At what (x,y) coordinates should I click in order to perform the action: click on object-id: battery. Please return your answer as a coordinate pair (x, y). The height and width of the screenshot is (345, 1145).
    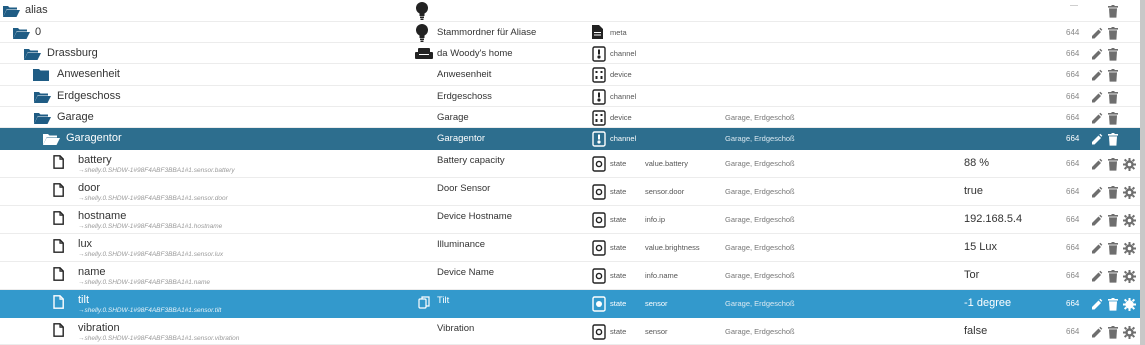
    Looking at the image, I should click on (95, 160).